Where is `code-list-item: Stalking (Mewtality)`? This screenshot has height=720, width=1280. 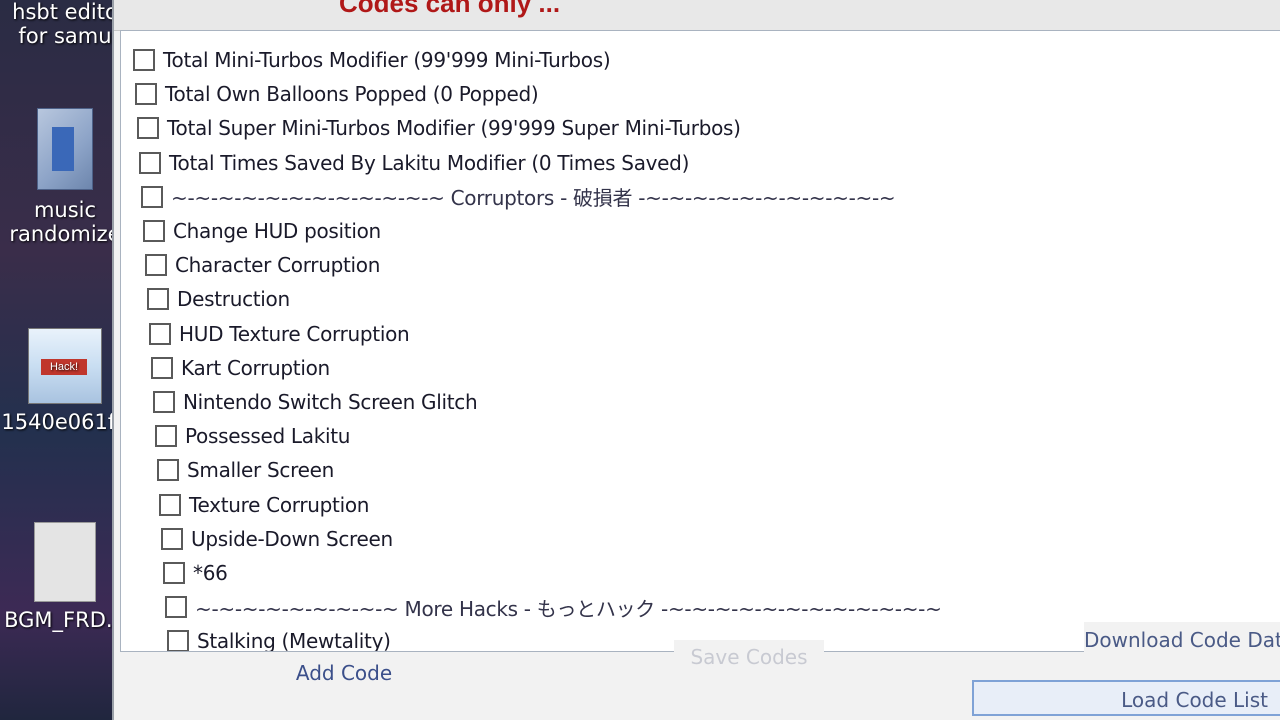
code-list-item: Stalking (Mewtality) is located at coordinates (279, 639).